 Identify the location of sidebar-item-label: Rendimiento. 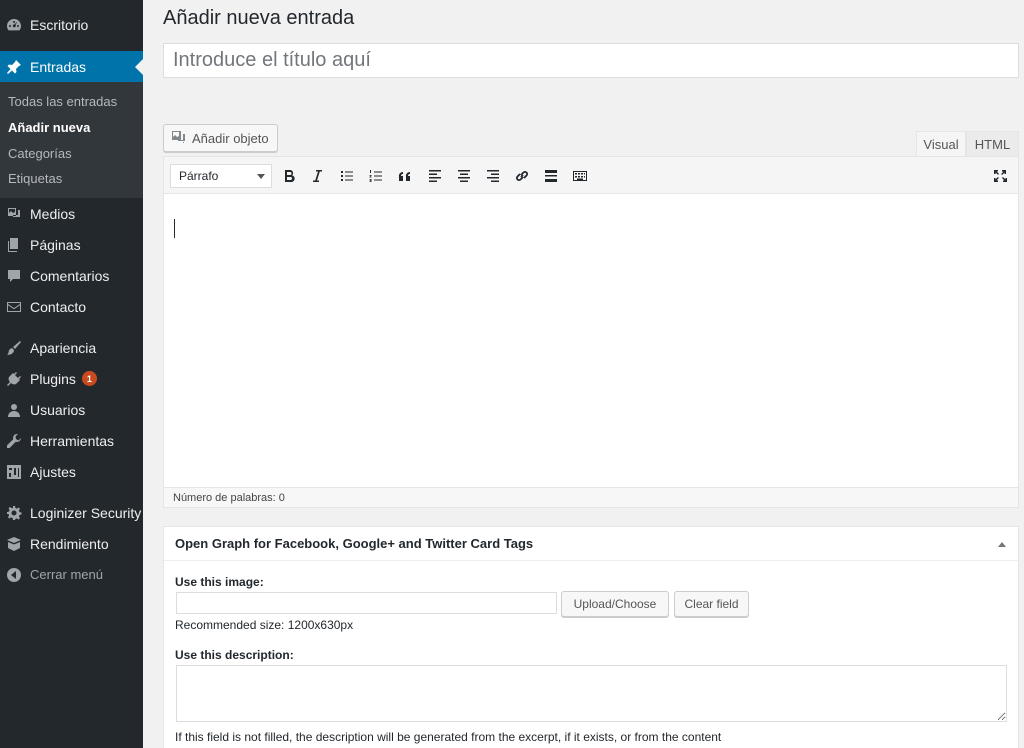
(69, 543).